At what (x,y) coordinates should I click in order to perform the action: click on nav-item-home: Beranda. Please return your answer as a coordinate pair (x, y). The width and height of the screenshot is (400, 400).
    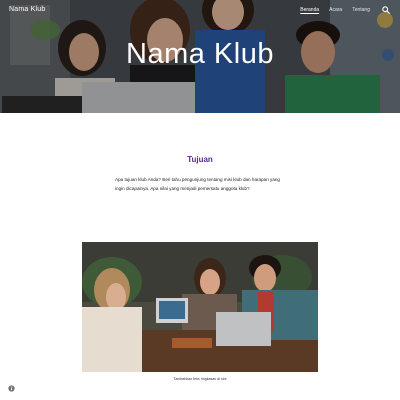
    Looking at the image, I should click on (309, 10).